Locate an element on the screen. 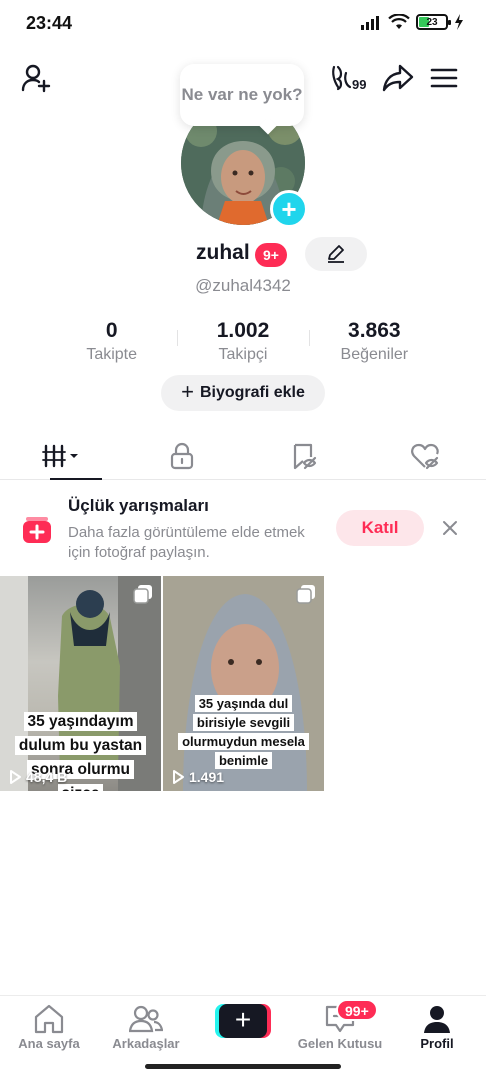  gift-icon: 99 is located at coordinates (349, 78).